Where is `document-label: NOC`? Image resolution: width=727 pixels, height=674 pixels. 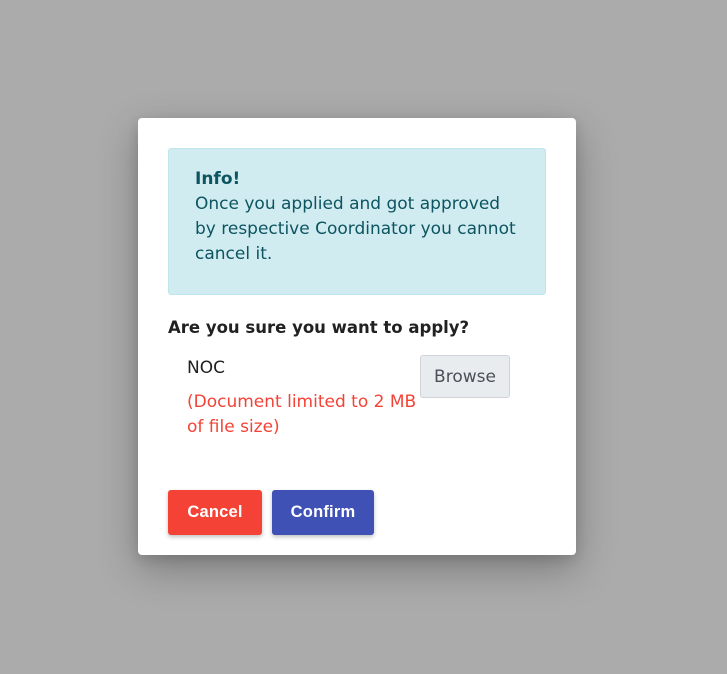
document-label: NOC is located at coordinates (206, 368).